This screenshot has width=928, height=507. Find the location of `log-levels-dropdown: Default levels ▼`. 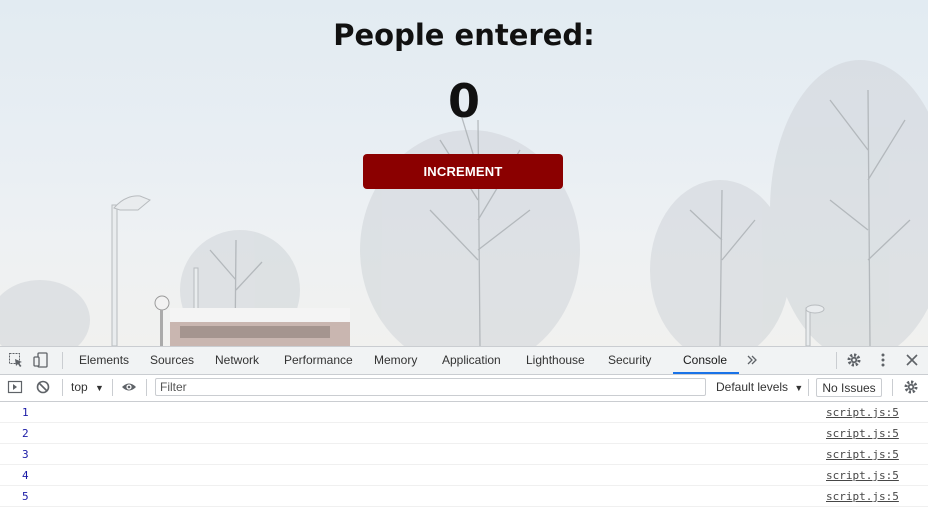

log-levels-dropdown: Default levels ▼ is located at coordinates (759, 387).